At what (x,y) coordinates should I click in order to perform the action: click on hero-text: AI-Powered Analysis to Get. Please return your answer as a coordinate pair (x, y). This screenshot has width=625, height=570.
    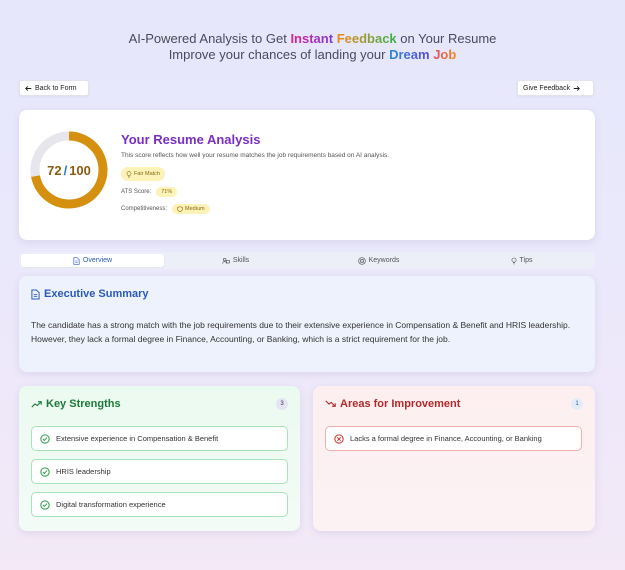
    Looking at the image, I should click on (209, 38).